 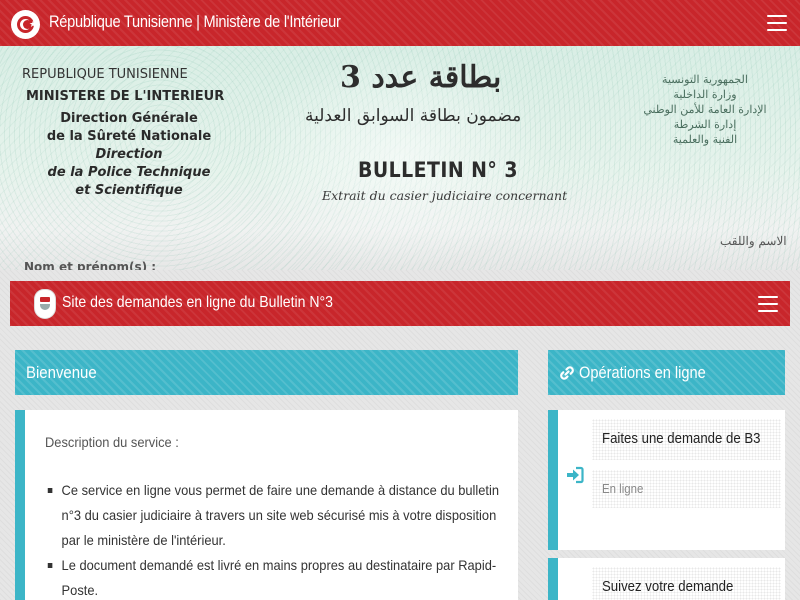 What do you see at coordinates (438, 170) in the screenshot?
I see `hero-bulletin-label: BULLETIN N° 3` at bounding box center [438, 170].